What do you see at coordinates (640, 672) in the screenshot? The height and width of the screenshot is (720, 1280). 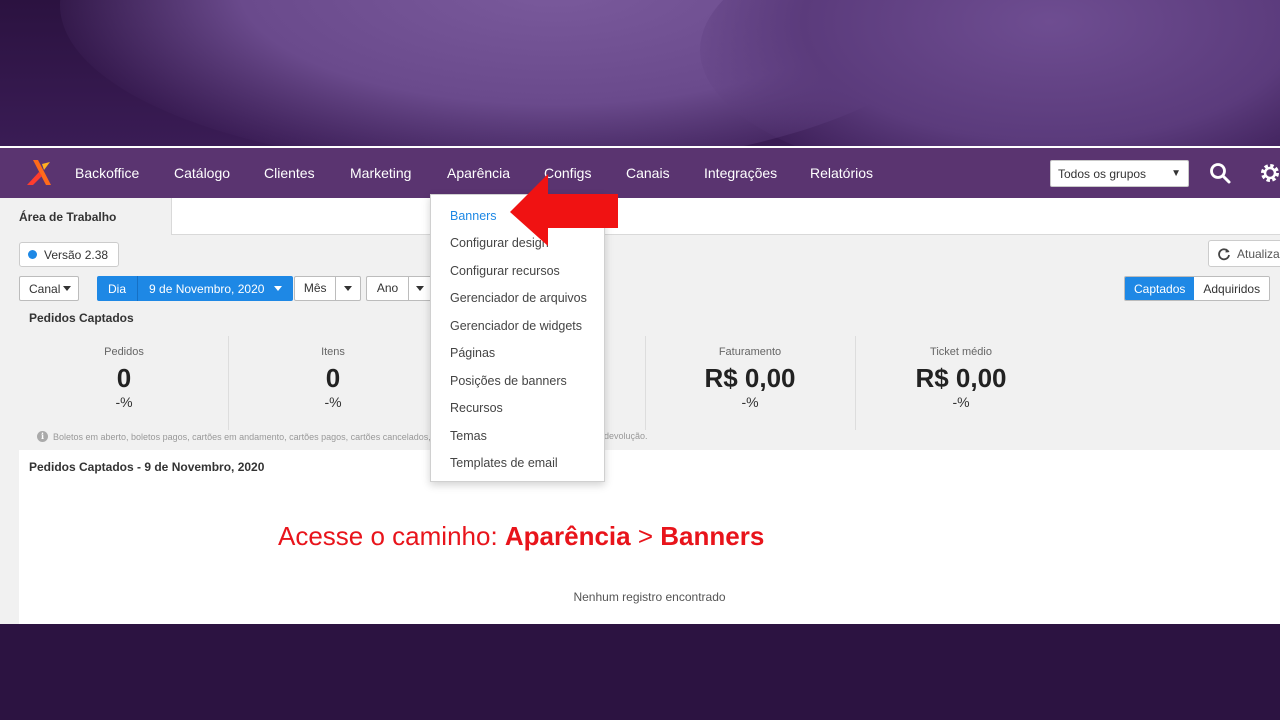 I see `slide-background-bottom` at bounding box center [640, 672].